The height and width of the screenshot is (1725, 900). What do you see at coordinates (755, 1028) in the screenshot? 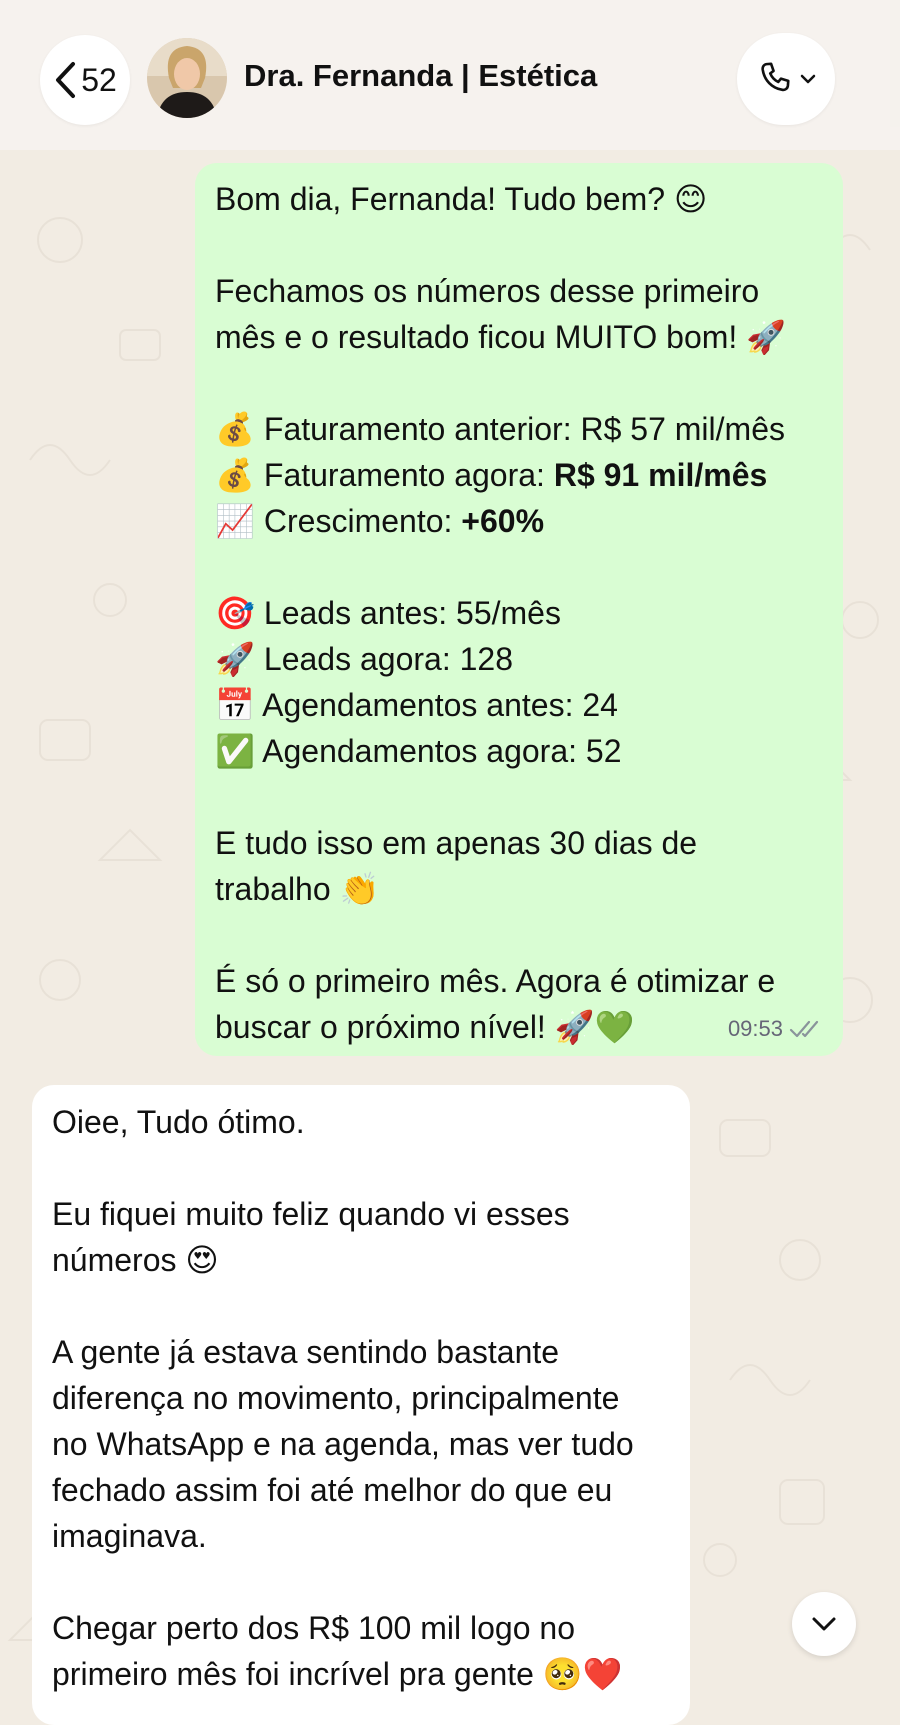
I see `message-time: 09:53` at bounding box center [755, 1028].